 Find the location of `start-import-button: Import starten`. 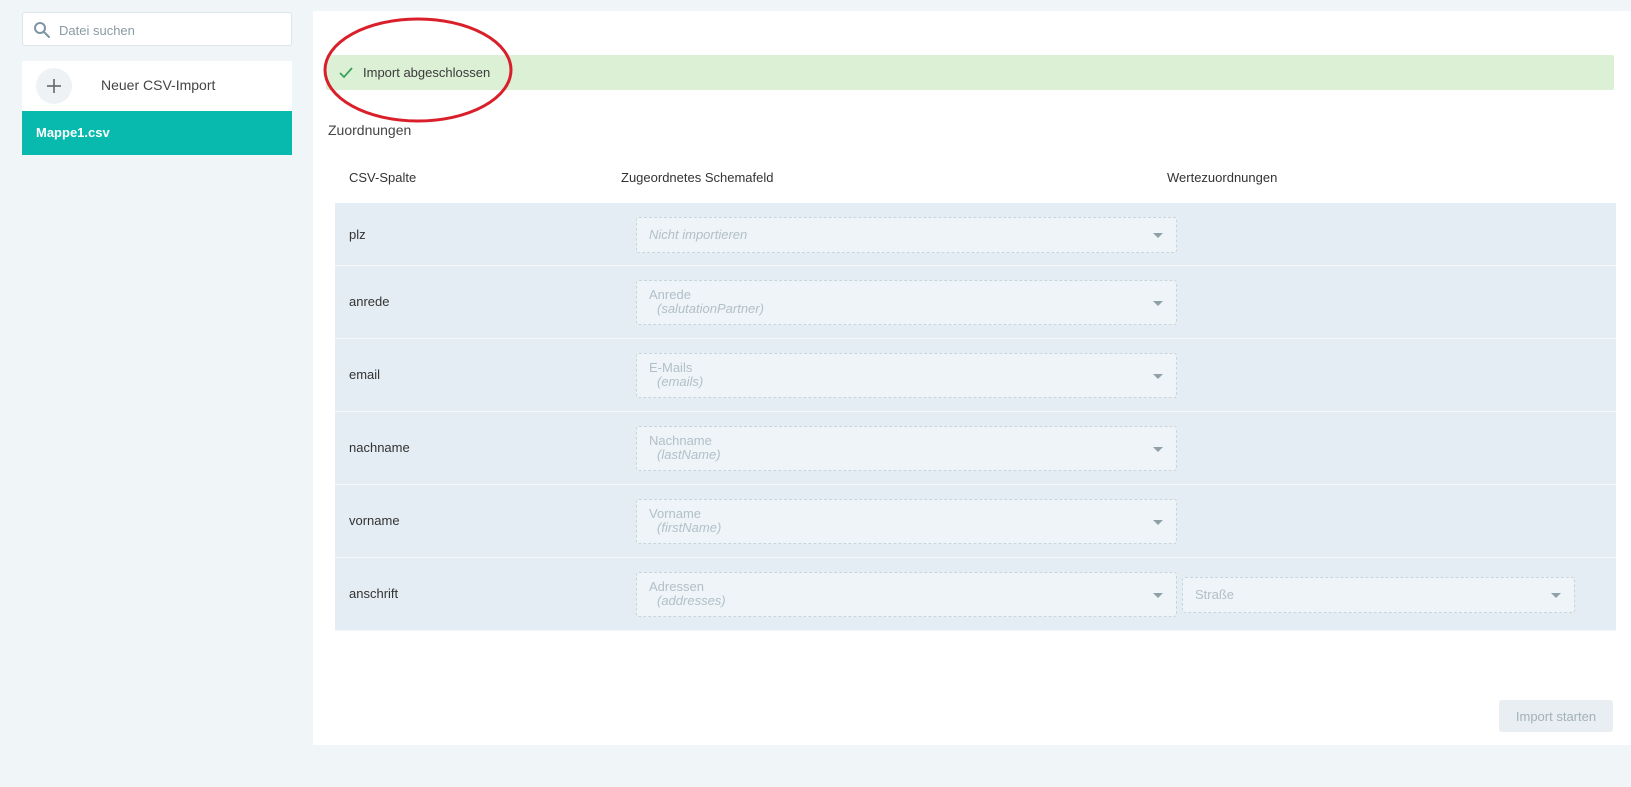

start-import-button: Import starten is located at coordinates (1556, 716).